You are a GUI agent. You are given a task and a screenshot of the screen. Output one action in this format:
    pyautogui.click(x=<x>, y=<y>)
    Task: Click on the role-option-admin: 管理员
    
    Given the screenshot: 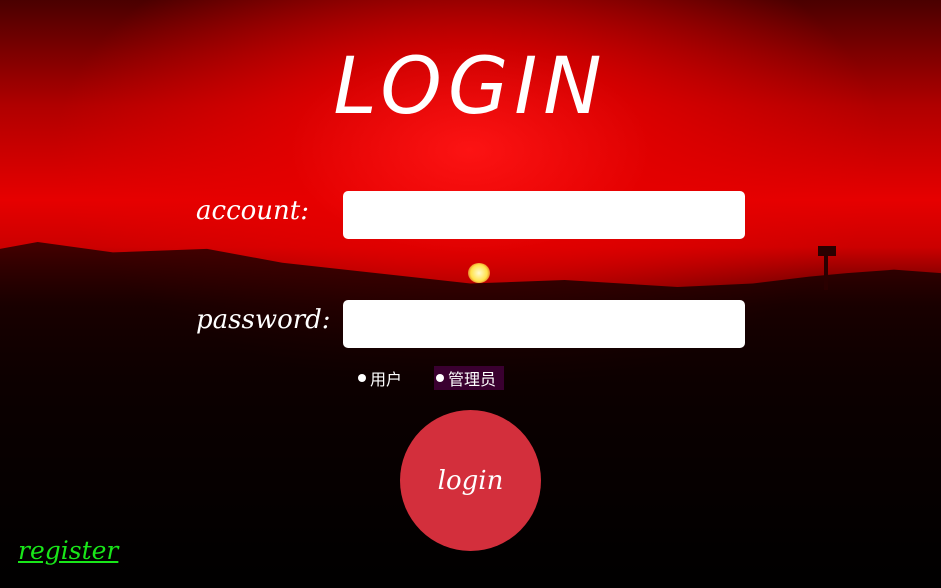 What is the action you would take?
    pyautogui.click(x=469, y=378)
    